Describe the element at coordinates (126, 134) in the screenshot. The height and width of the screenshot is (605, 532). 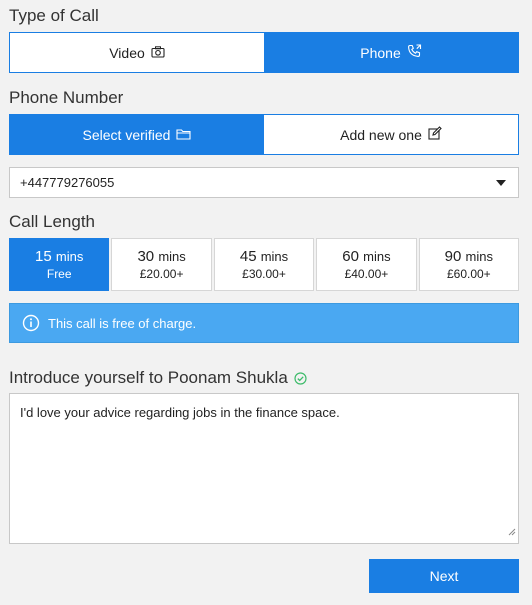
I see `select-verified-label: Select verified` at that location.